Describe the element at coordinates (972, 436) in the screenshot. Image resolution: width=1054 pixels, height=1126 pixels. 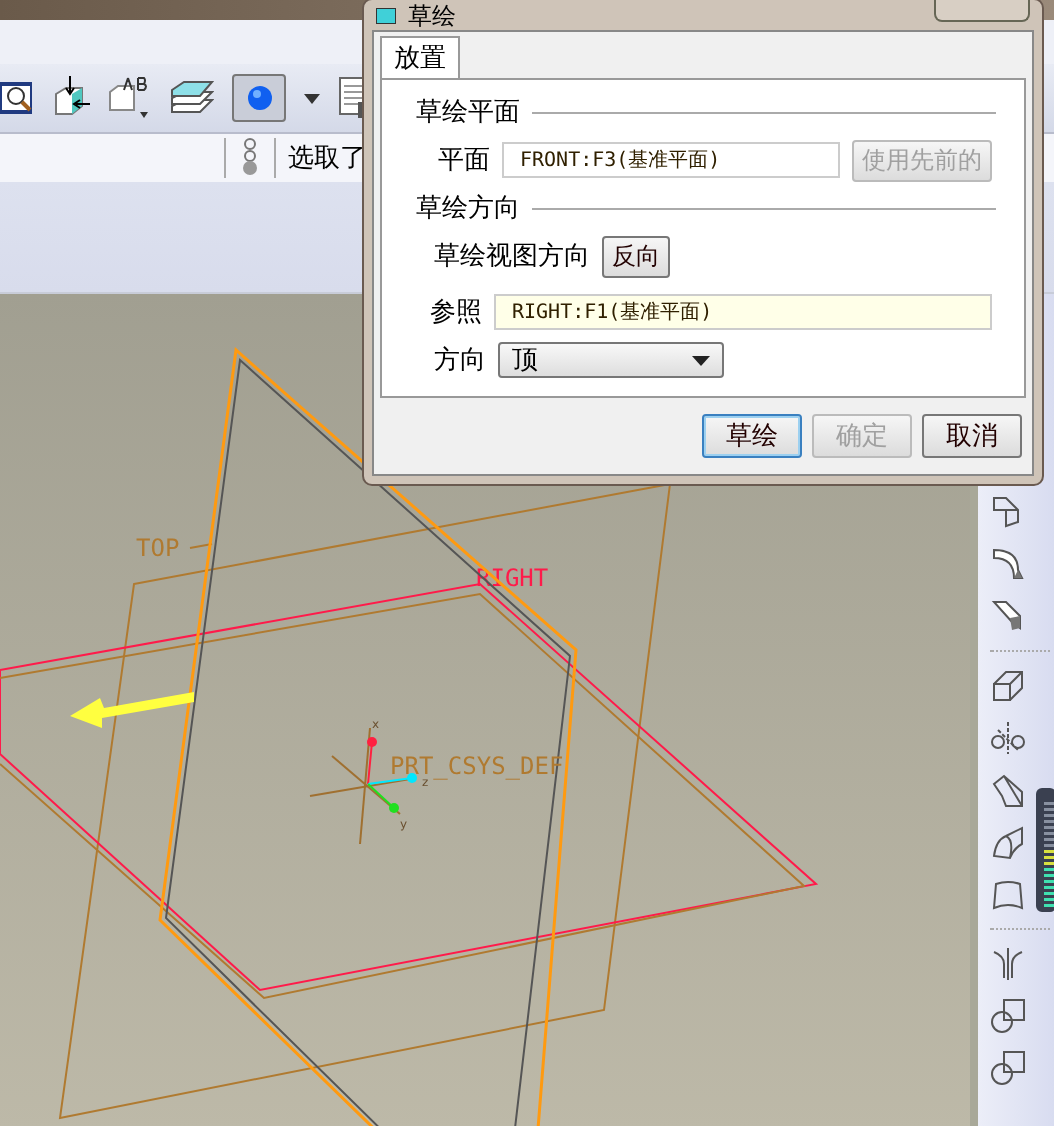
I see `dialog-button: 取消` at that location.